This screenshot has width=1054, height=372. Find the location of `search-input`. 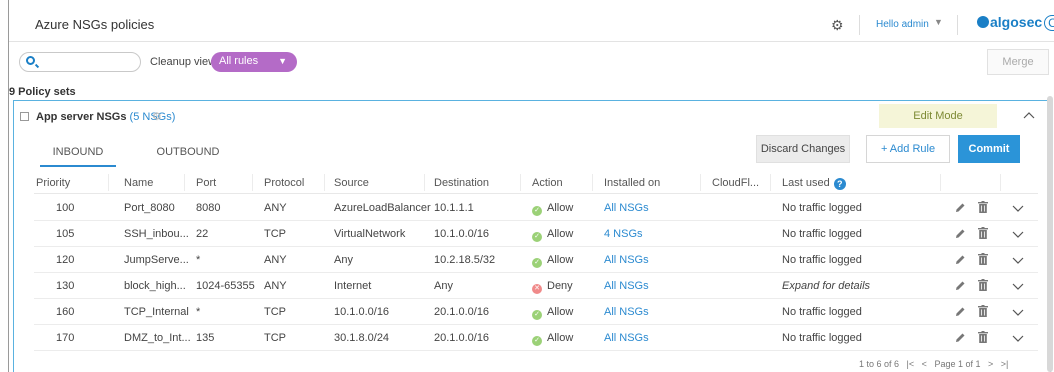

search-input is located at coordinates (80, 62).